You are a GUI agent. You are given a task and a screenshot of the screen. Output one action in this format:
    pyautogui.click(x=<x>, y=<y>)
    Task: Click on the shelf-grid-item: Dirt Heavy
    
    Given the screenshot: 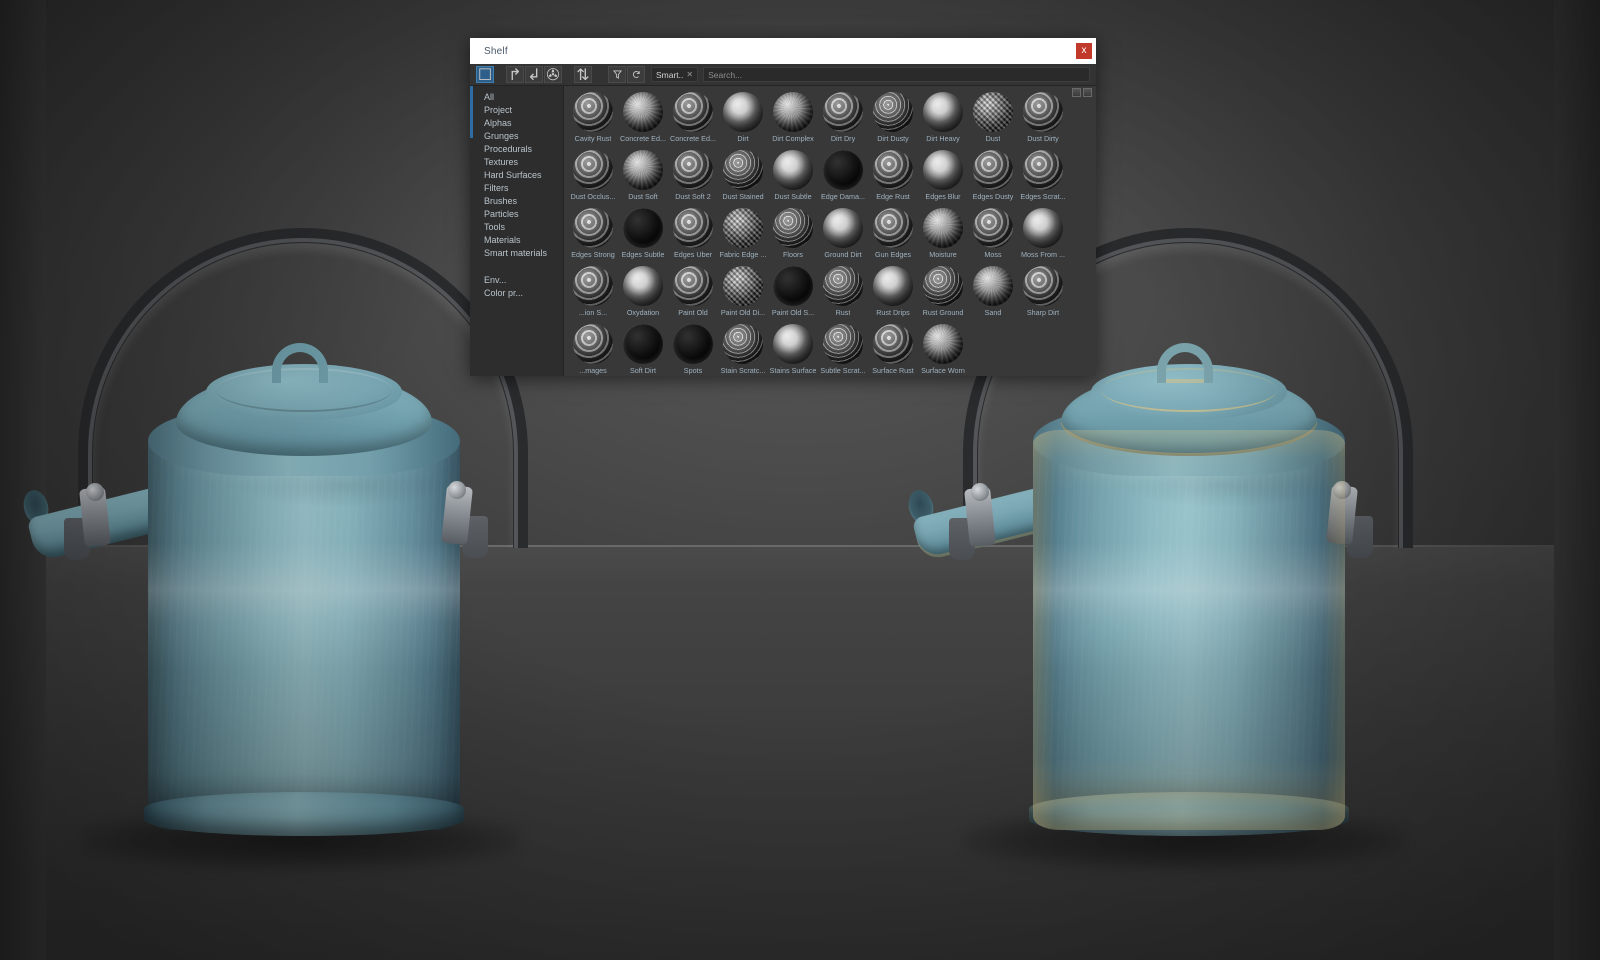 What is the action you would take?
    pyautogui.click(x=943, y=121)
    